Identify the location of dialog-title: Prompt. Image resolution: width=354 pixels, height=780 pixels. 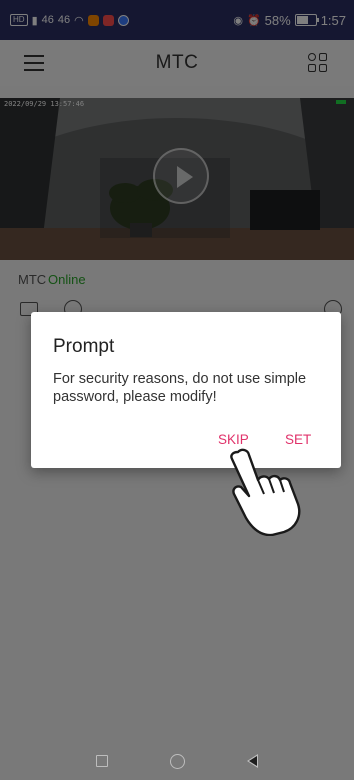
(84, 346).